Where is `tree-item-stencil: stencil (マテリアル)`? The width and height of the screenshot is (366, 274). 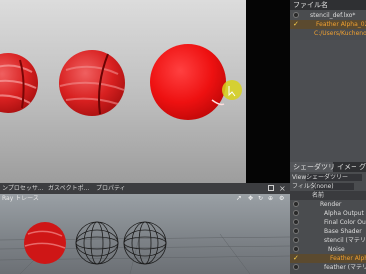
tree-item-stencil: stencil (マテリアル) is located at coordinates (328, 240).